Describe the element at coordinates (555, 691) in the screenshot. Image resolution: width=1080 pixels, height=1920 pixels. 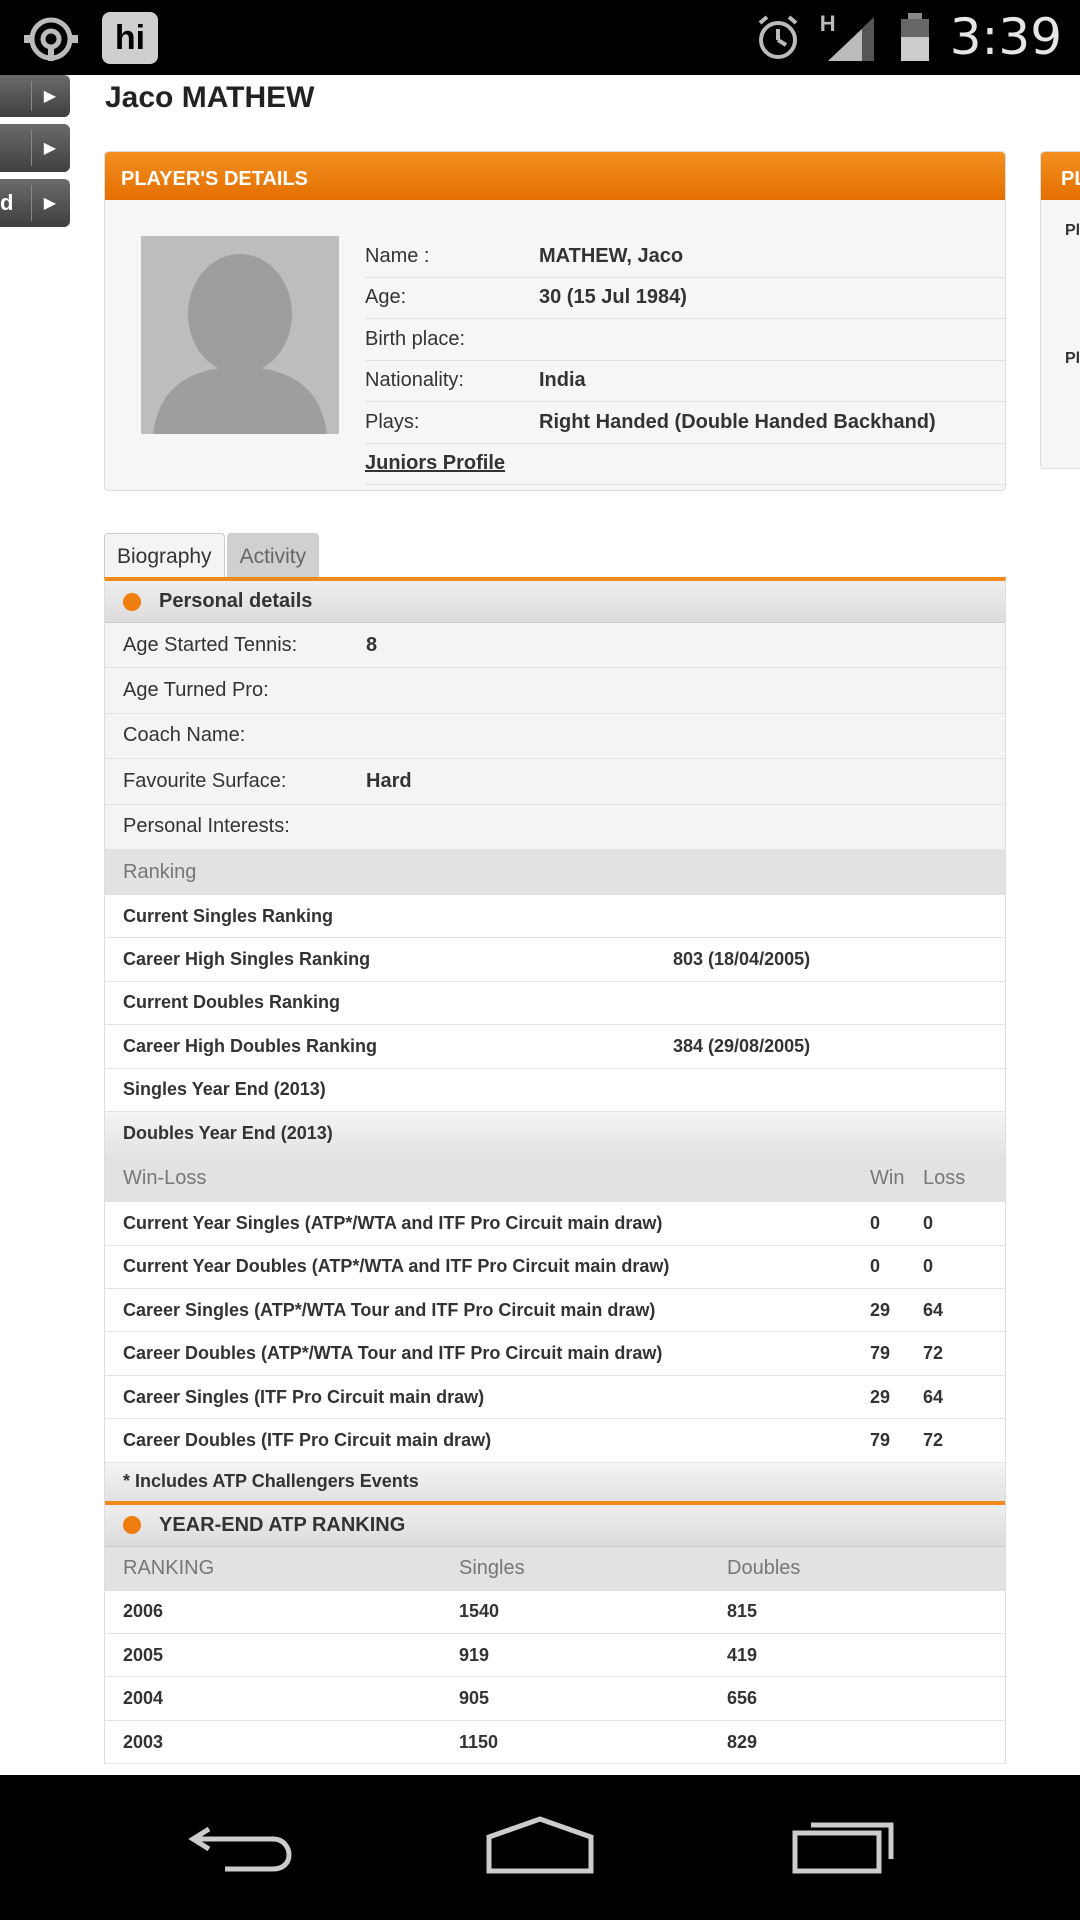
I see `personal-row: Age Turned Pro:` at that location.